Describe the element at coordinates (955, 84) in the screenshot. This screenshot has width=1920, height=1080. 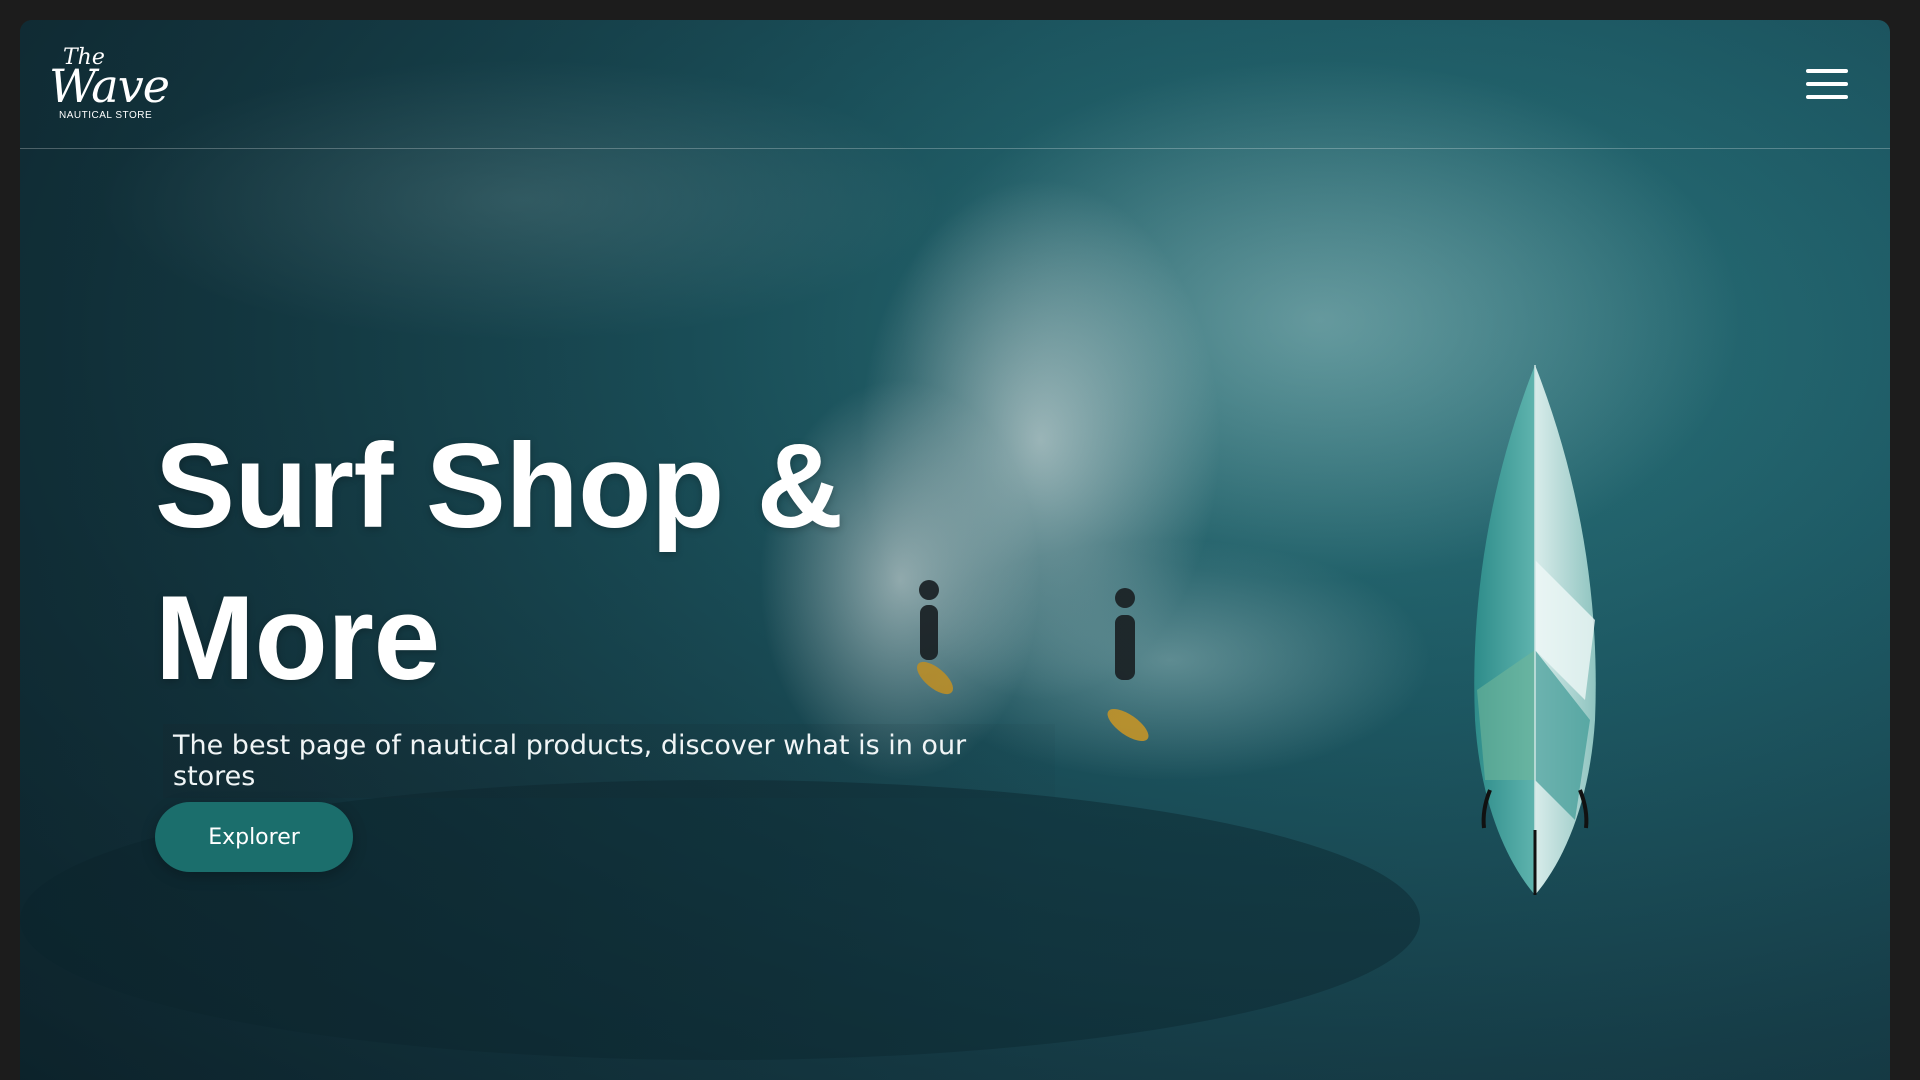
I see `site-header: The Wave NAUTICAL STORE` at that location.